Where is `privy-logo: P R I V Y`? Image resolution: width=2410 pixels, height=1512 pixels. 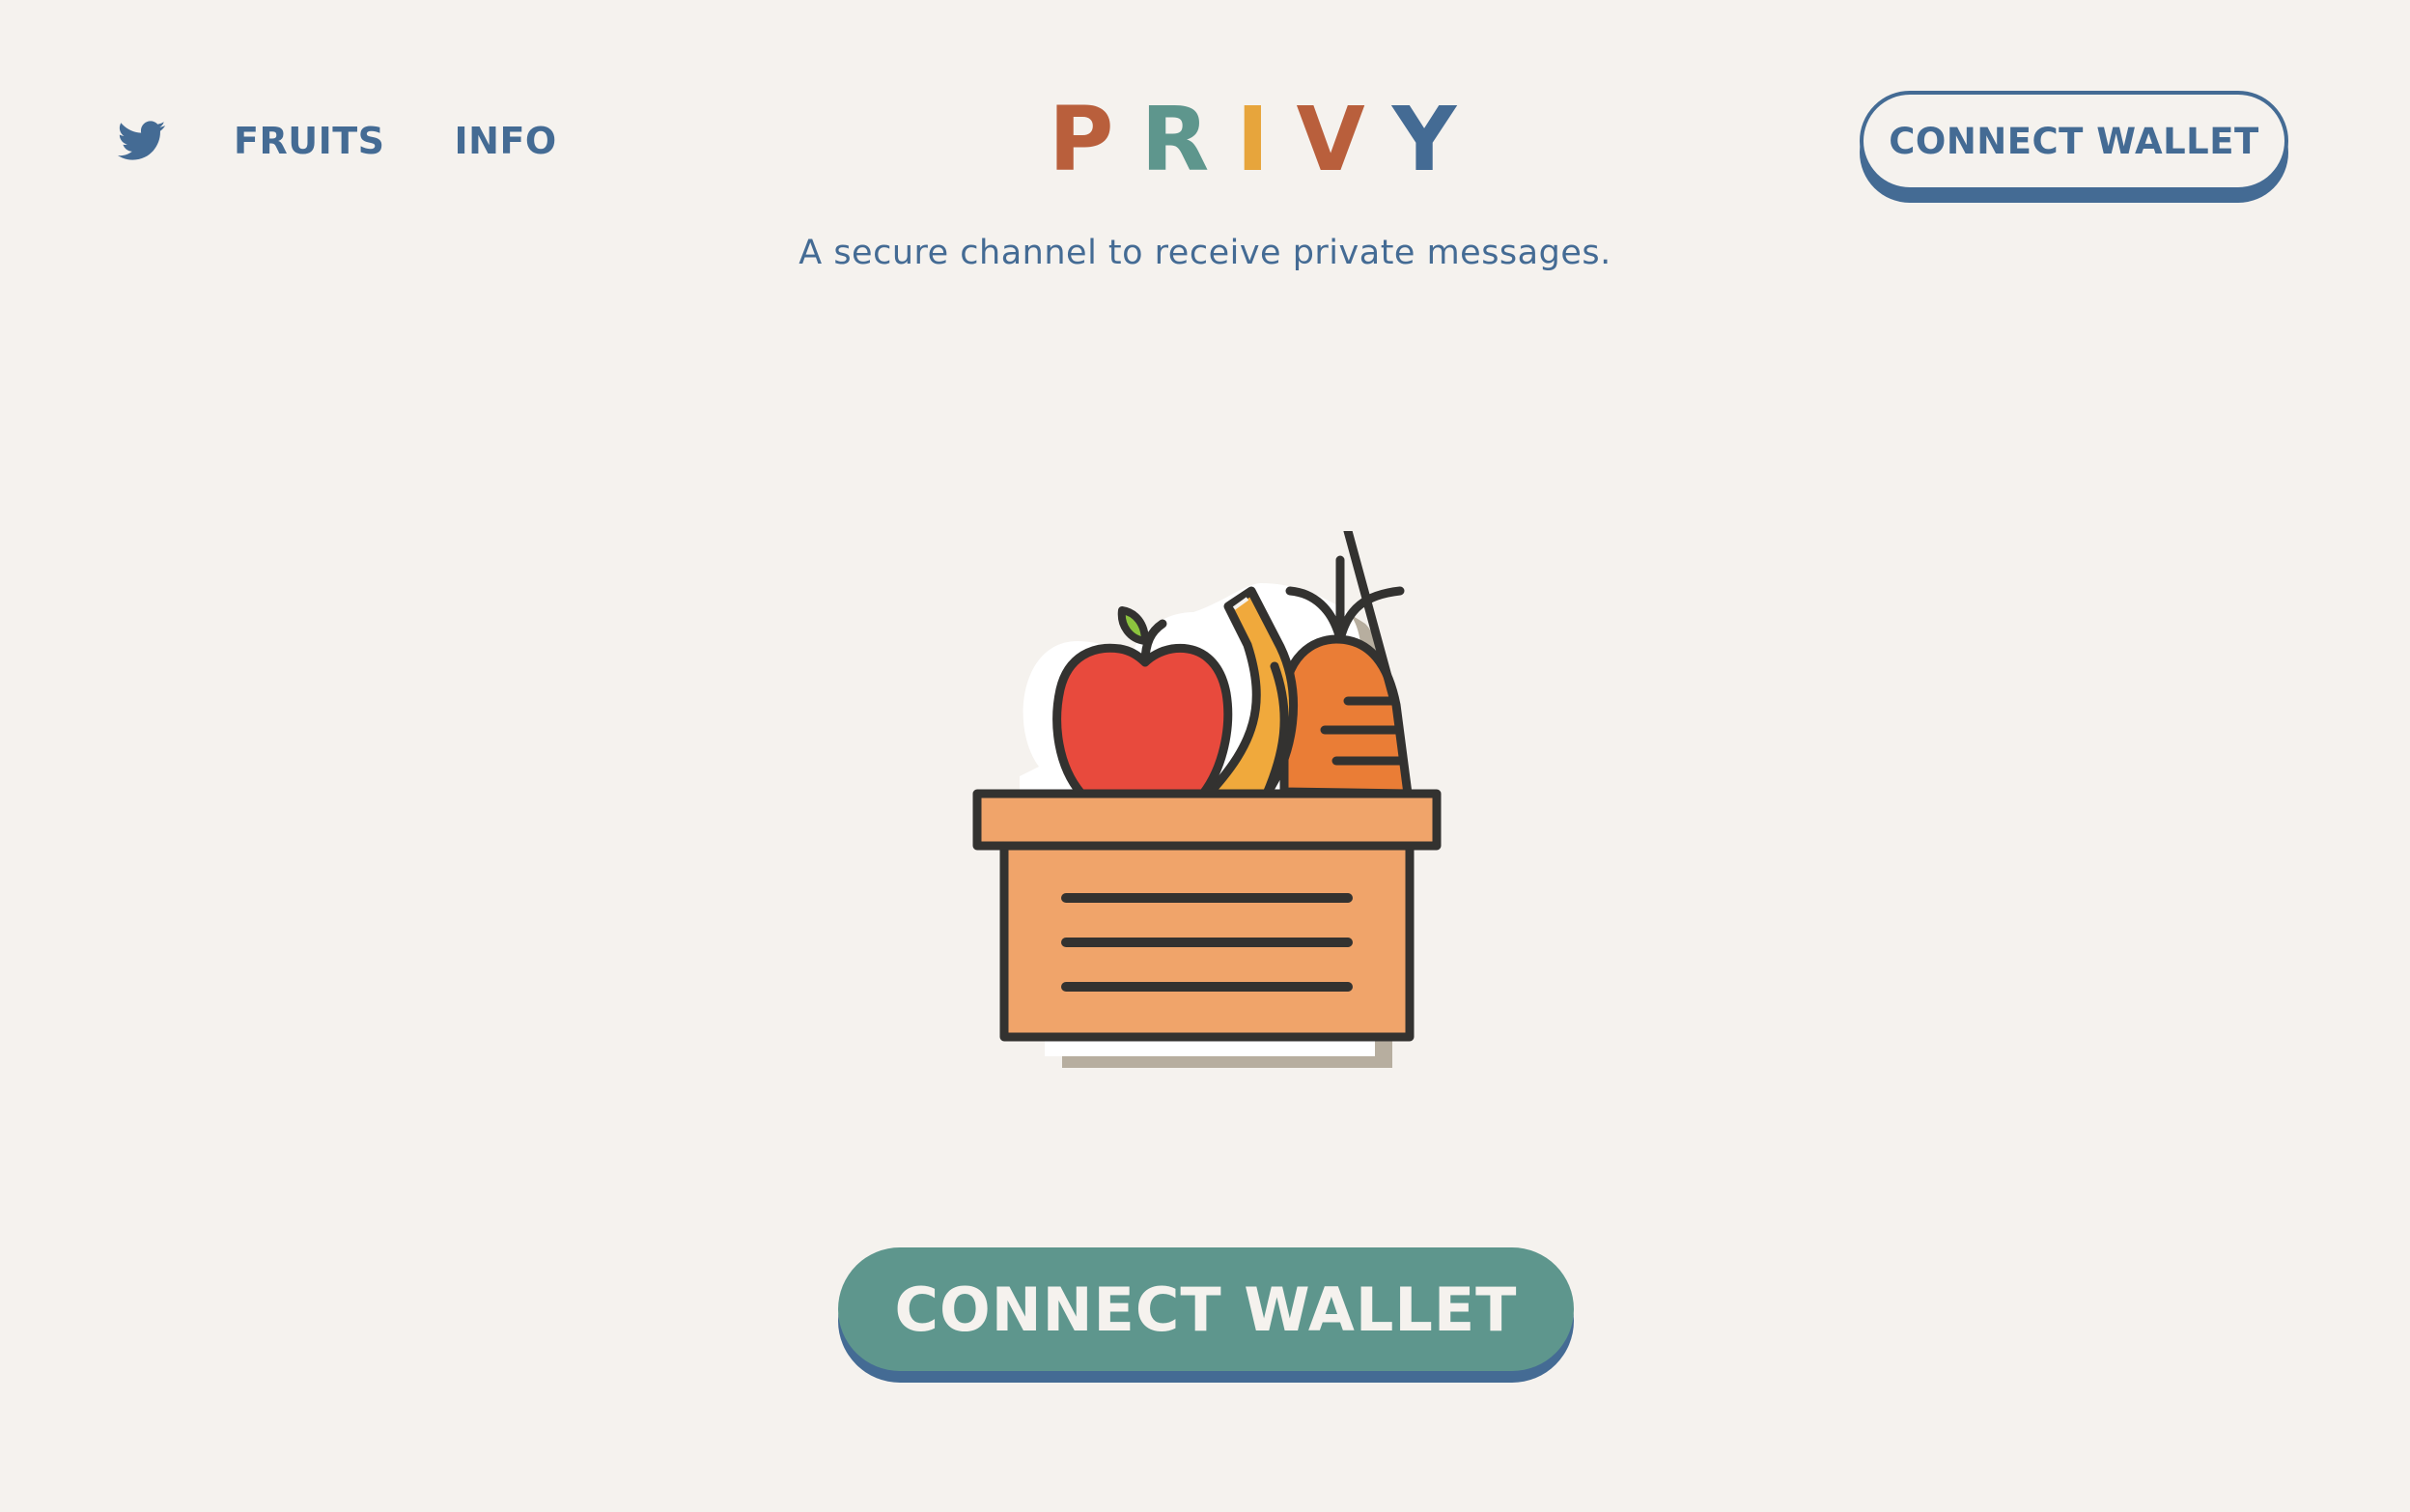
privy-logo: P R I V Y is located at coordinates (1253, 139).